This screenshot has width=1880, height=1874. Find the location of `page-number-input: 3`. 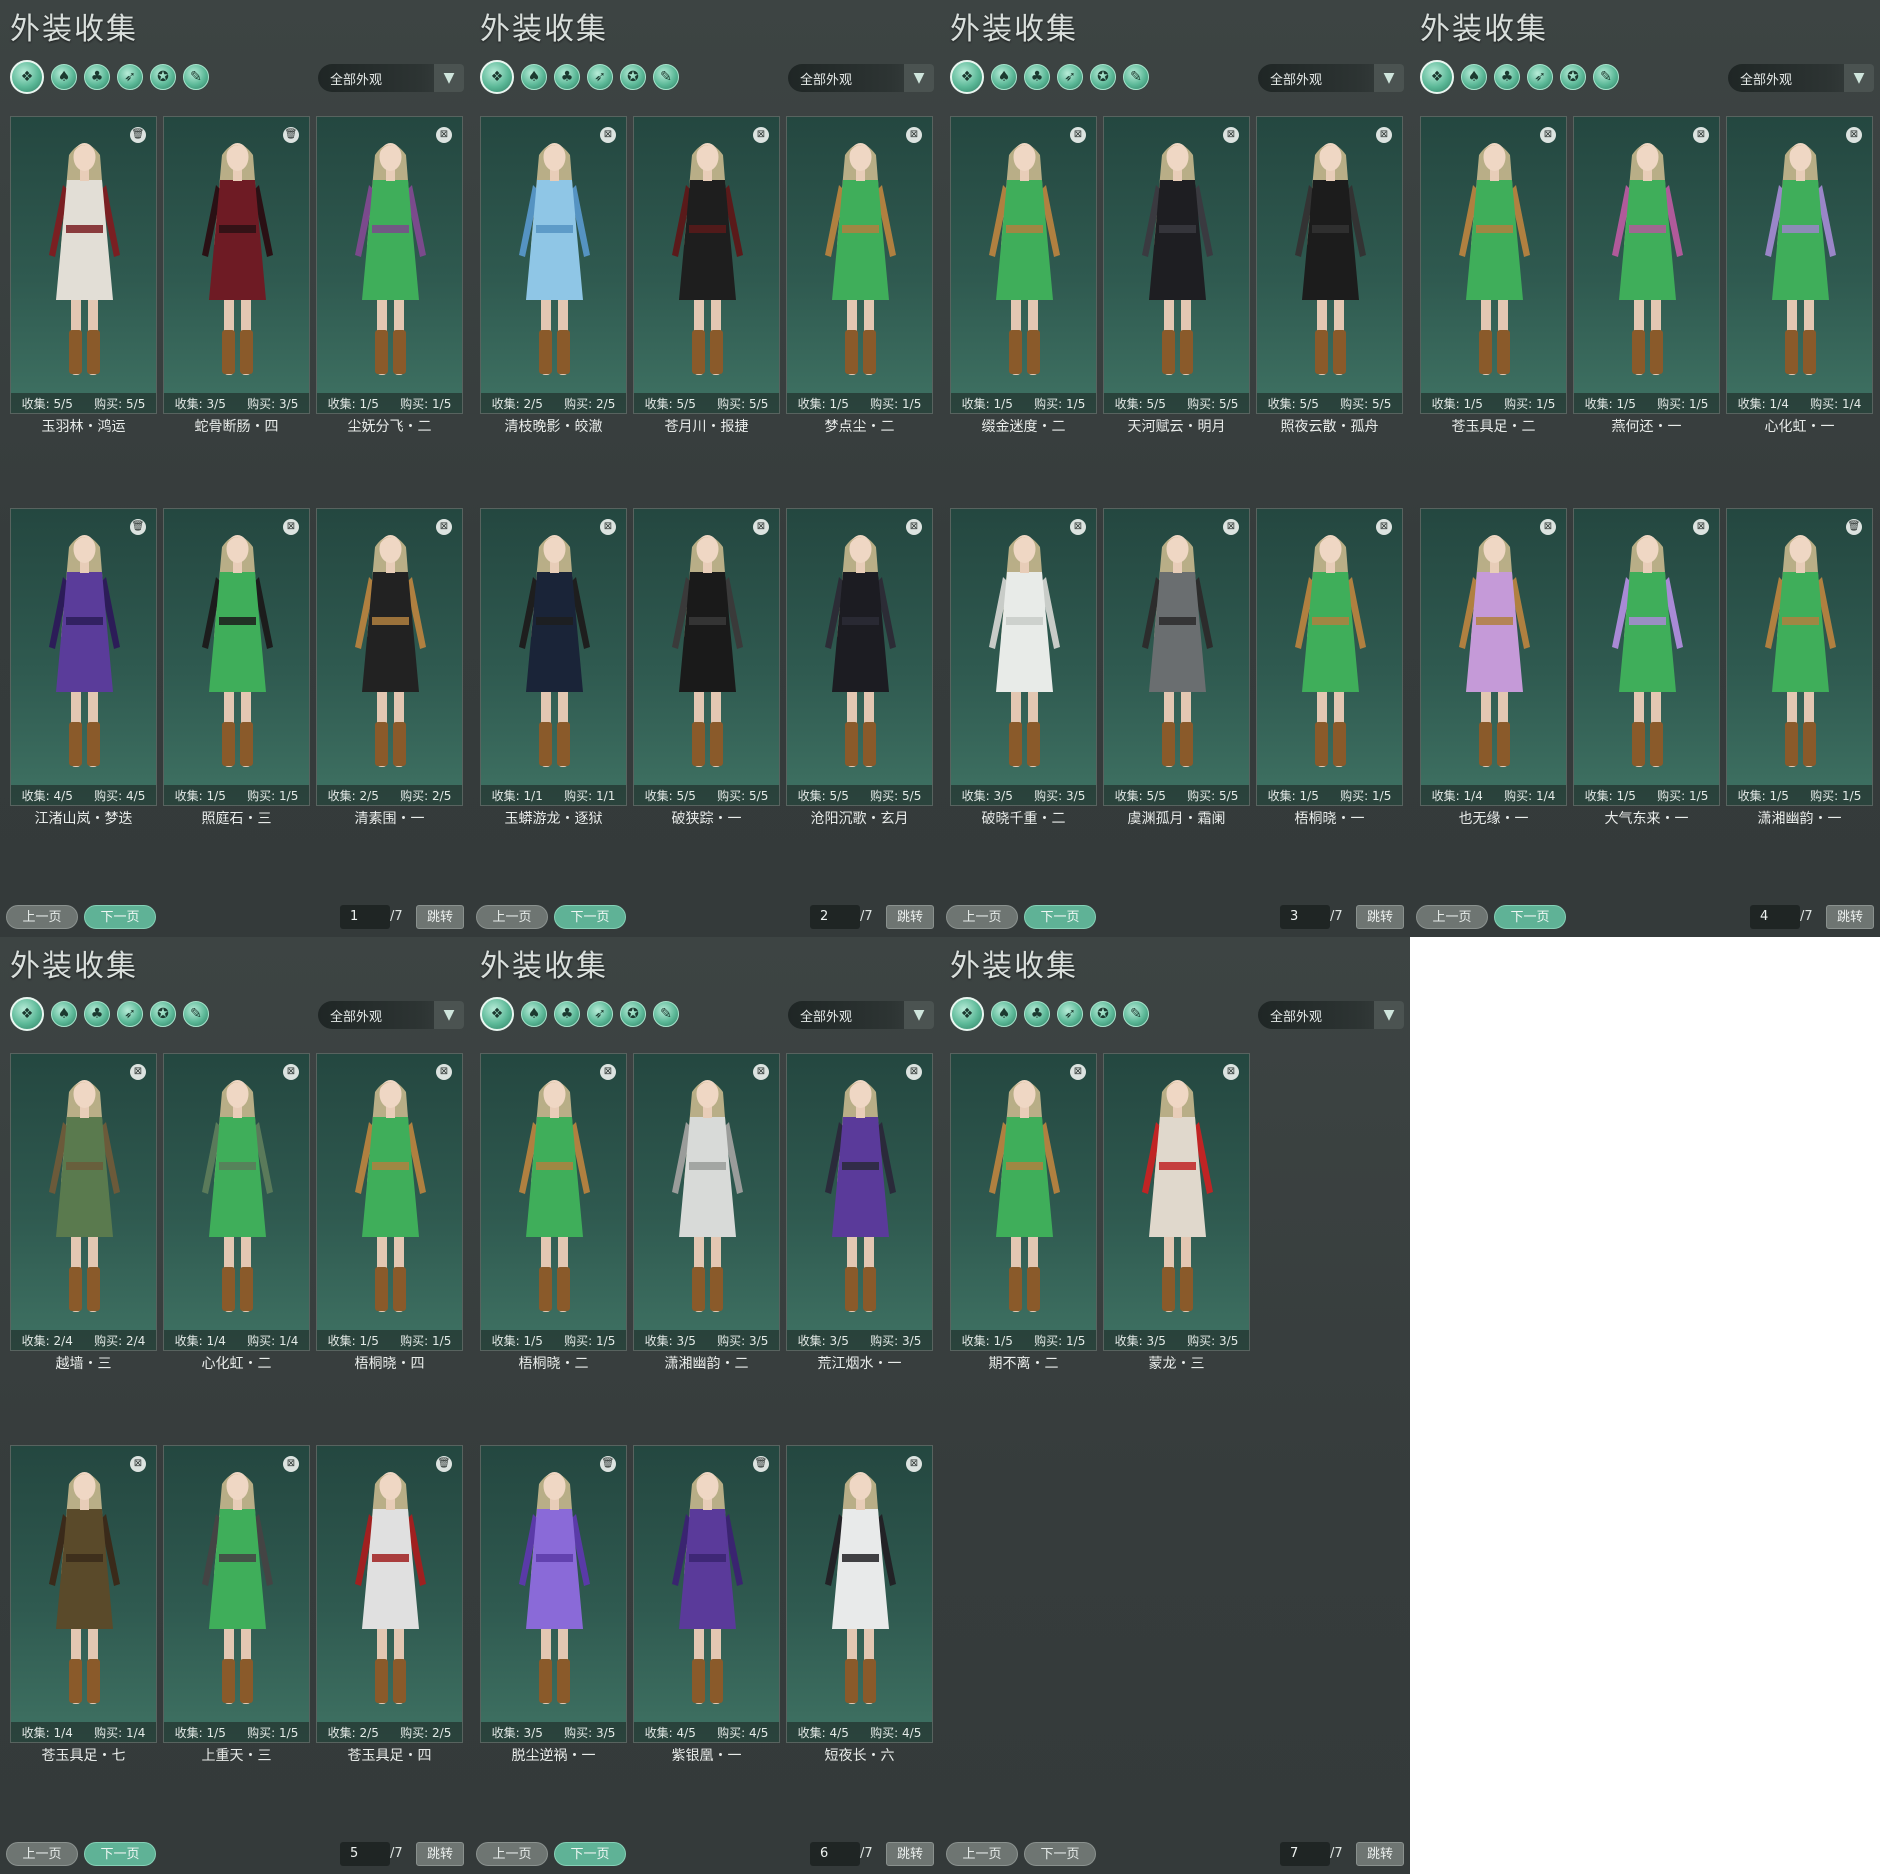

page-number-input: 3 is located at coordinates (1305, 917).